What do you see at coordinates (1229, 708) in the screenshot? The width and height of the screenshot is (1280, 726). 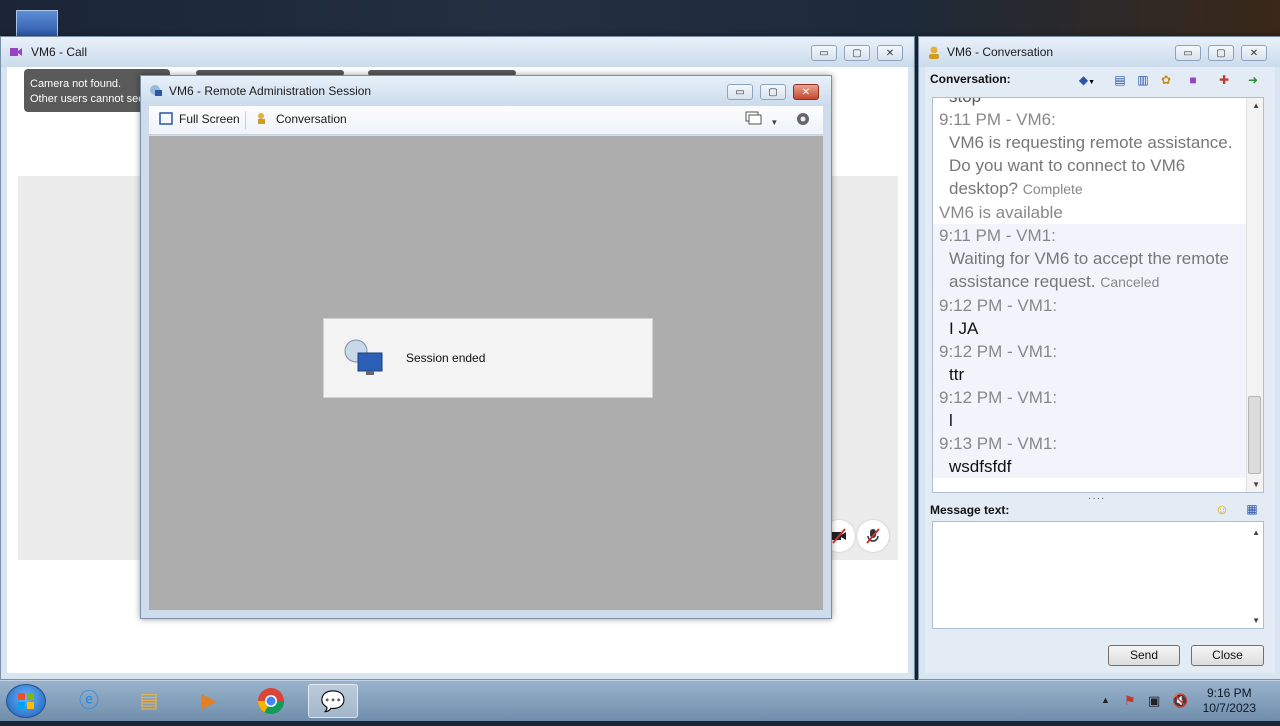 I see `clock-date: 10/7/2023` at bounding box center [1229, 708].